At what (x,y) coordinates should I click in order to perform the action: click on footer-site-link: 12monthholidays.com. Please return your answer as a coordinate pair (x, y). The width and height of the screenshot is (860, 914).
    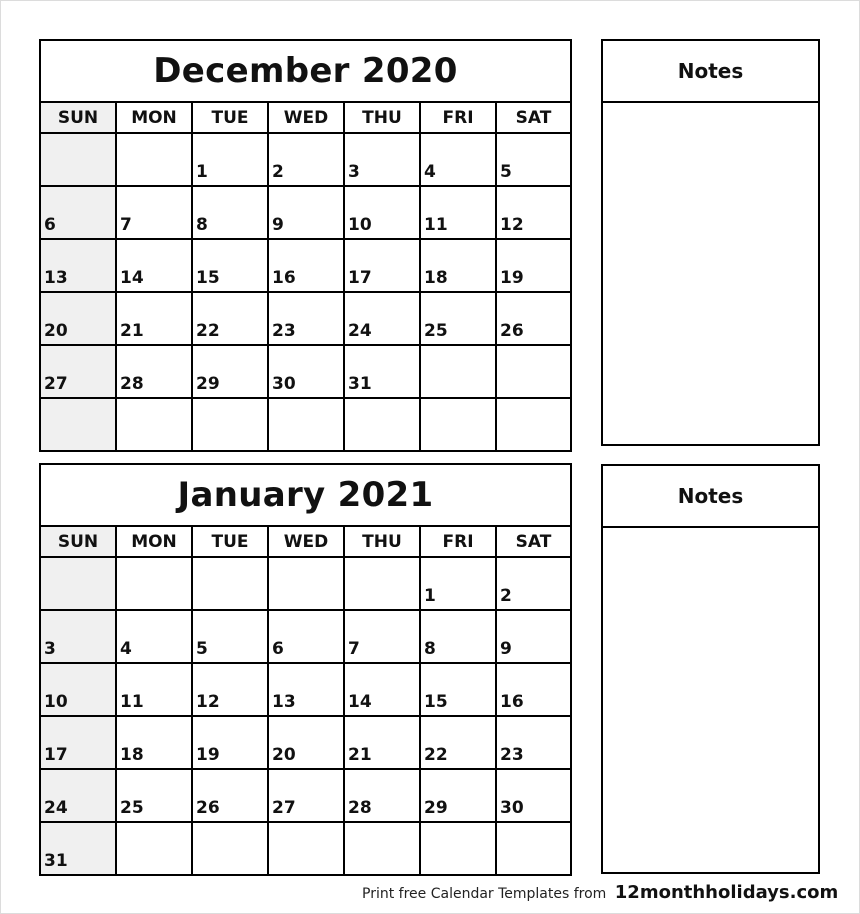
    Looking at the image, I should click on (726, 892).